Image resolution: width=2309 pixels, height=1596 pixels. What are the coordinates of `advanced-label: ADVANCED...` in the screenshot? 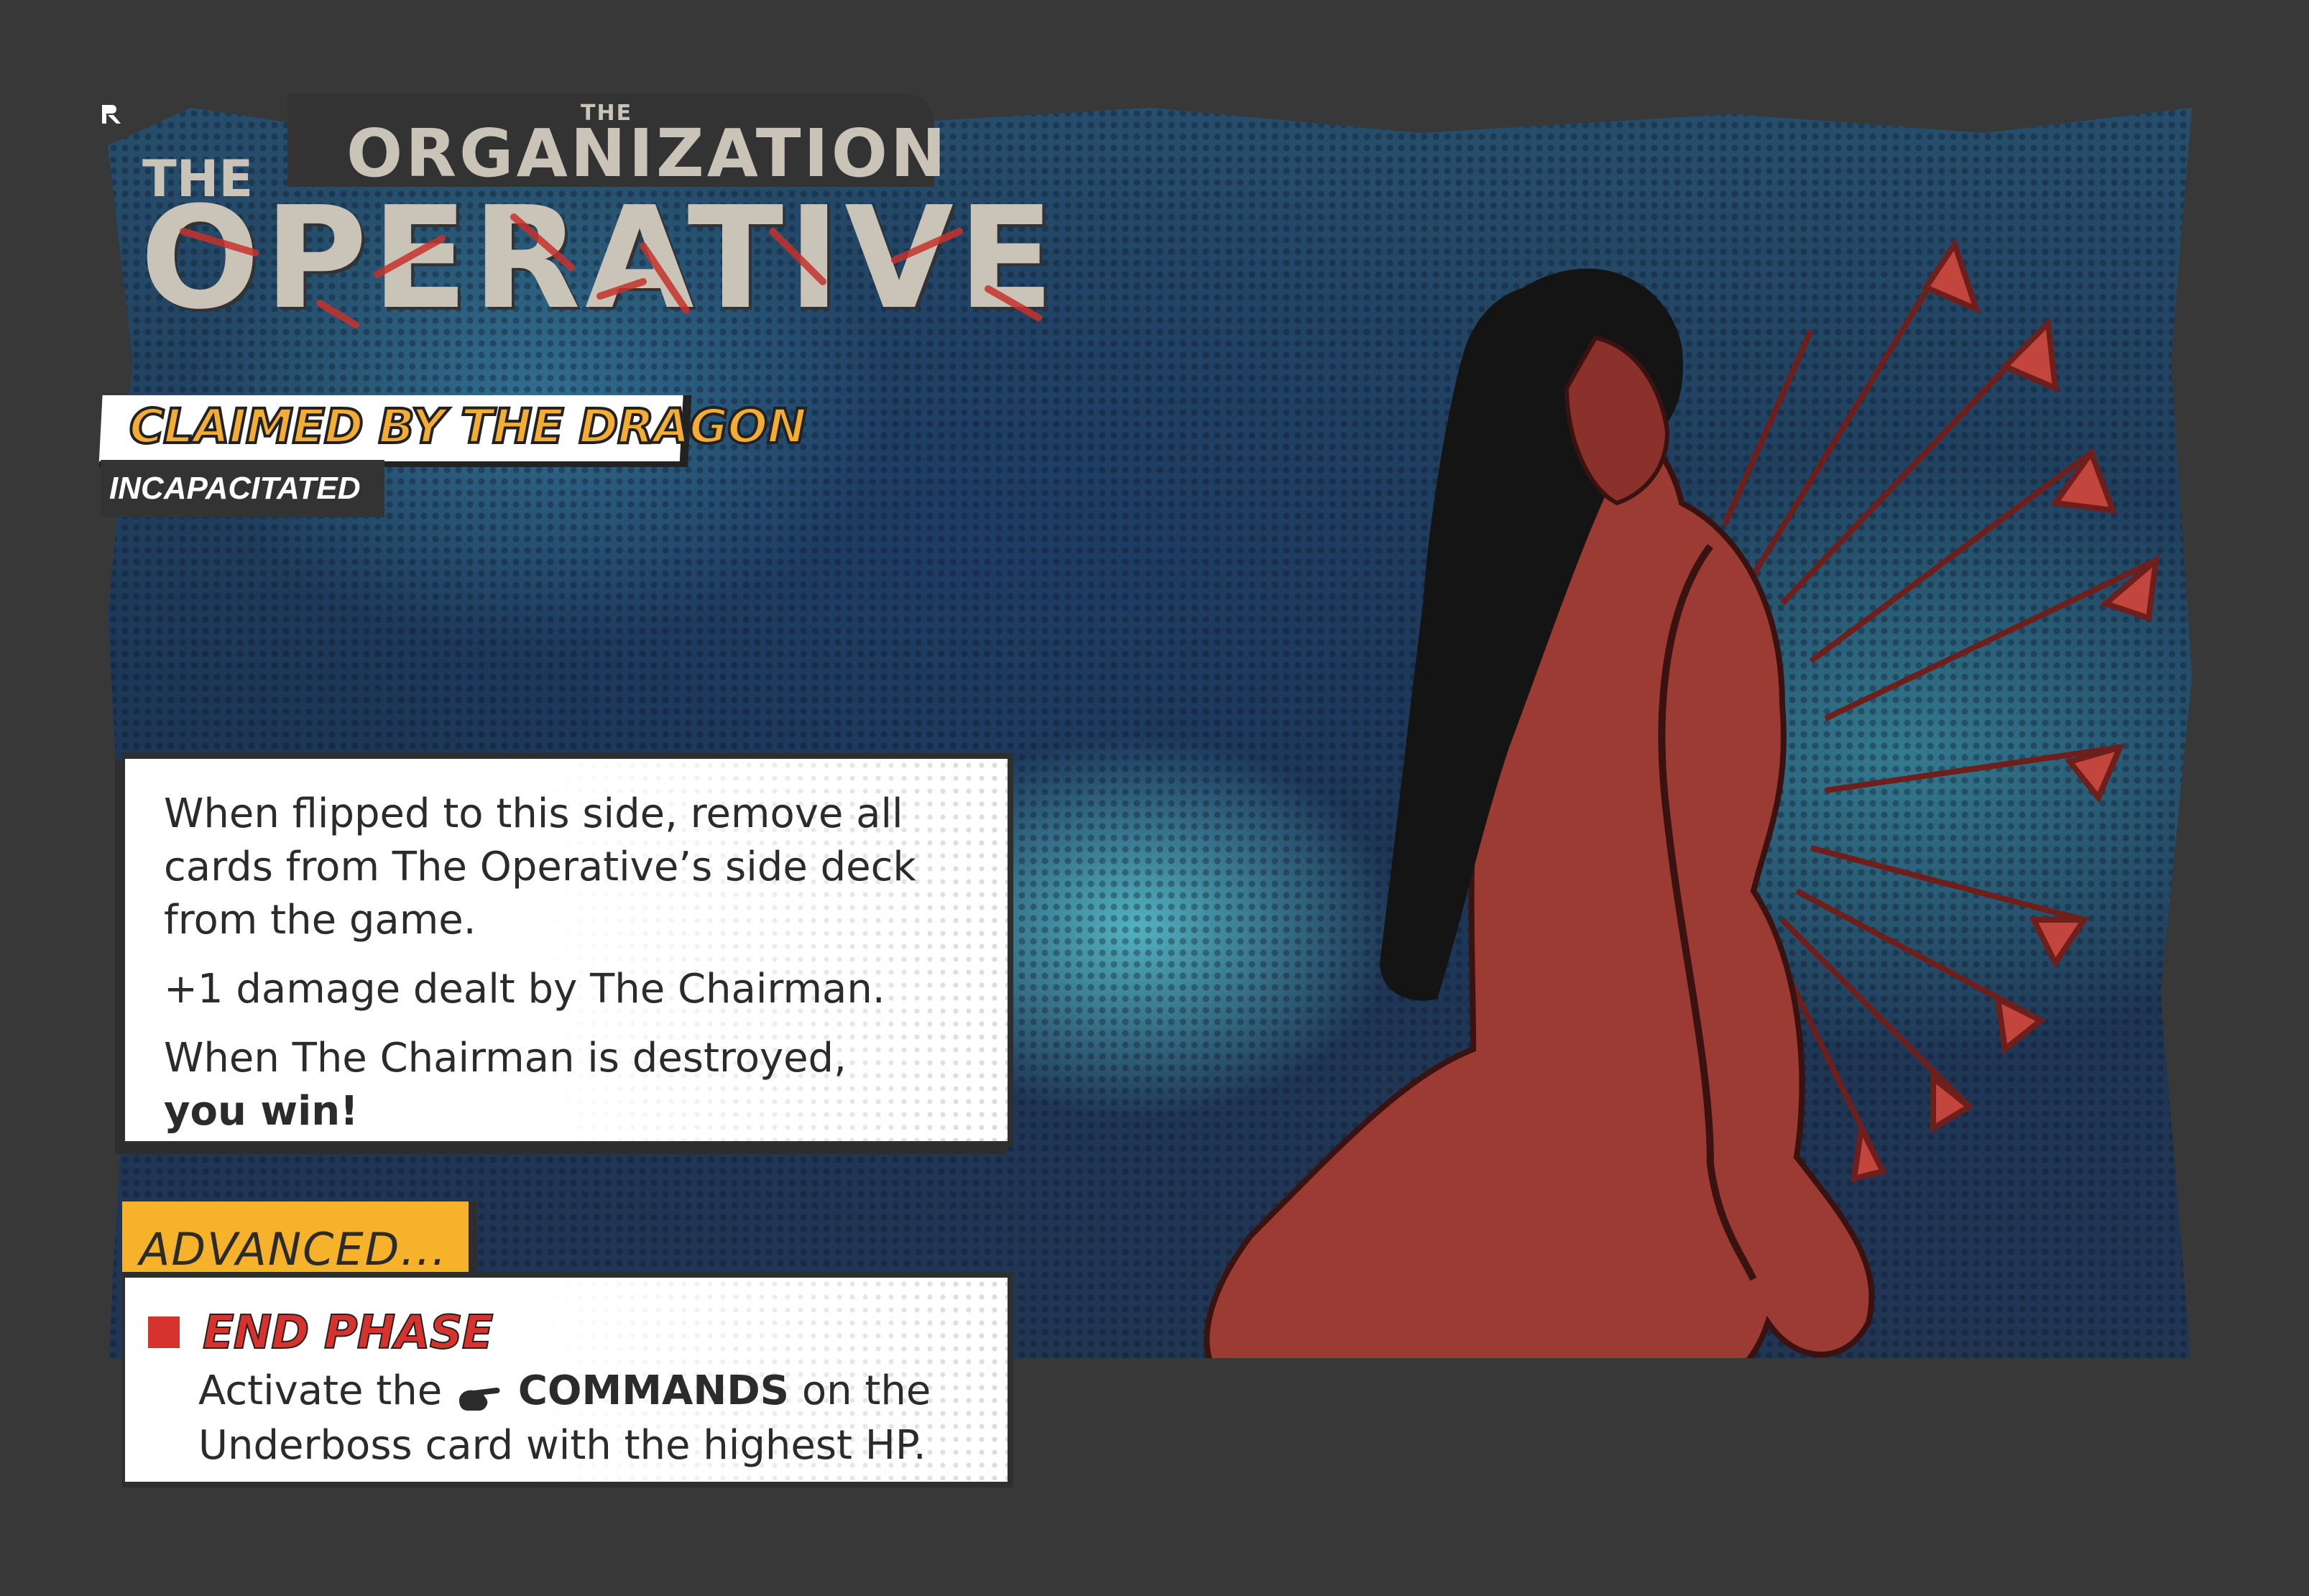 It's located at (293, 1249).